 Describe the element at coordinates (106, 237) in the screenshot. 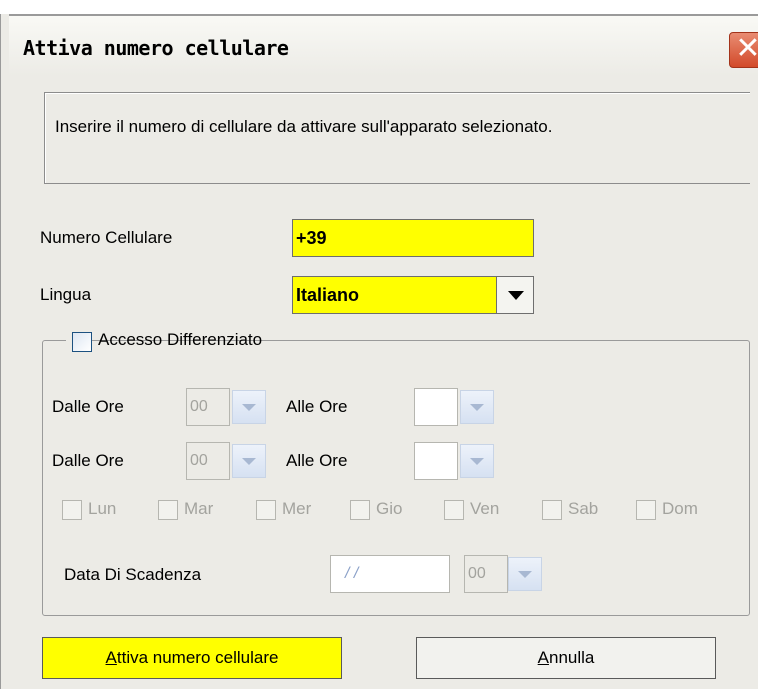

I see `numero-cellulare-label: Numero Cellulare` at that location.